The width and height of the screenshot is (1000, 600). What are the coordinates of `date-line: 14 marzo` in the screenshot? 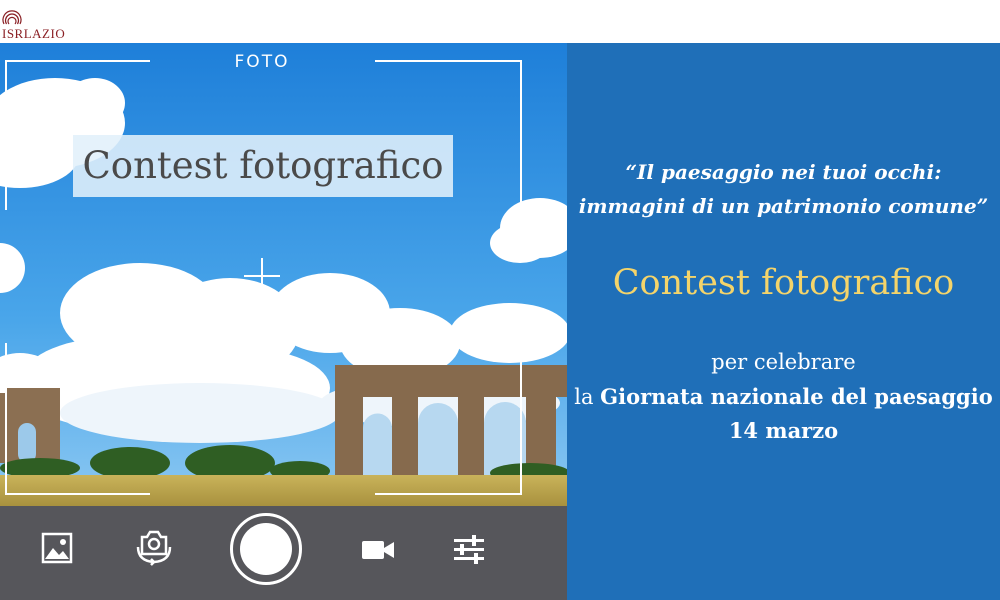 It's located at (783, 430).